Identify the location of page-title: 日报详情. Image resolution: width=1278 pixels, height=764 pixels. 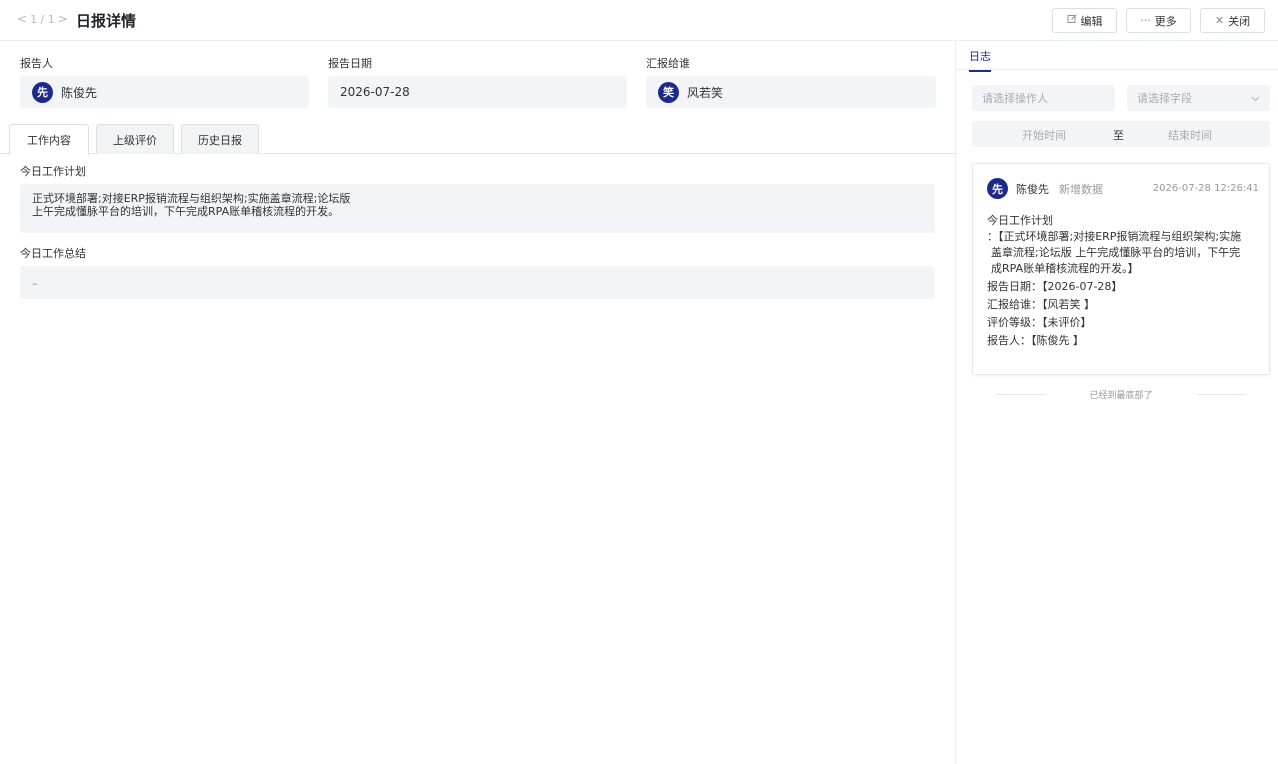
(106, 21).